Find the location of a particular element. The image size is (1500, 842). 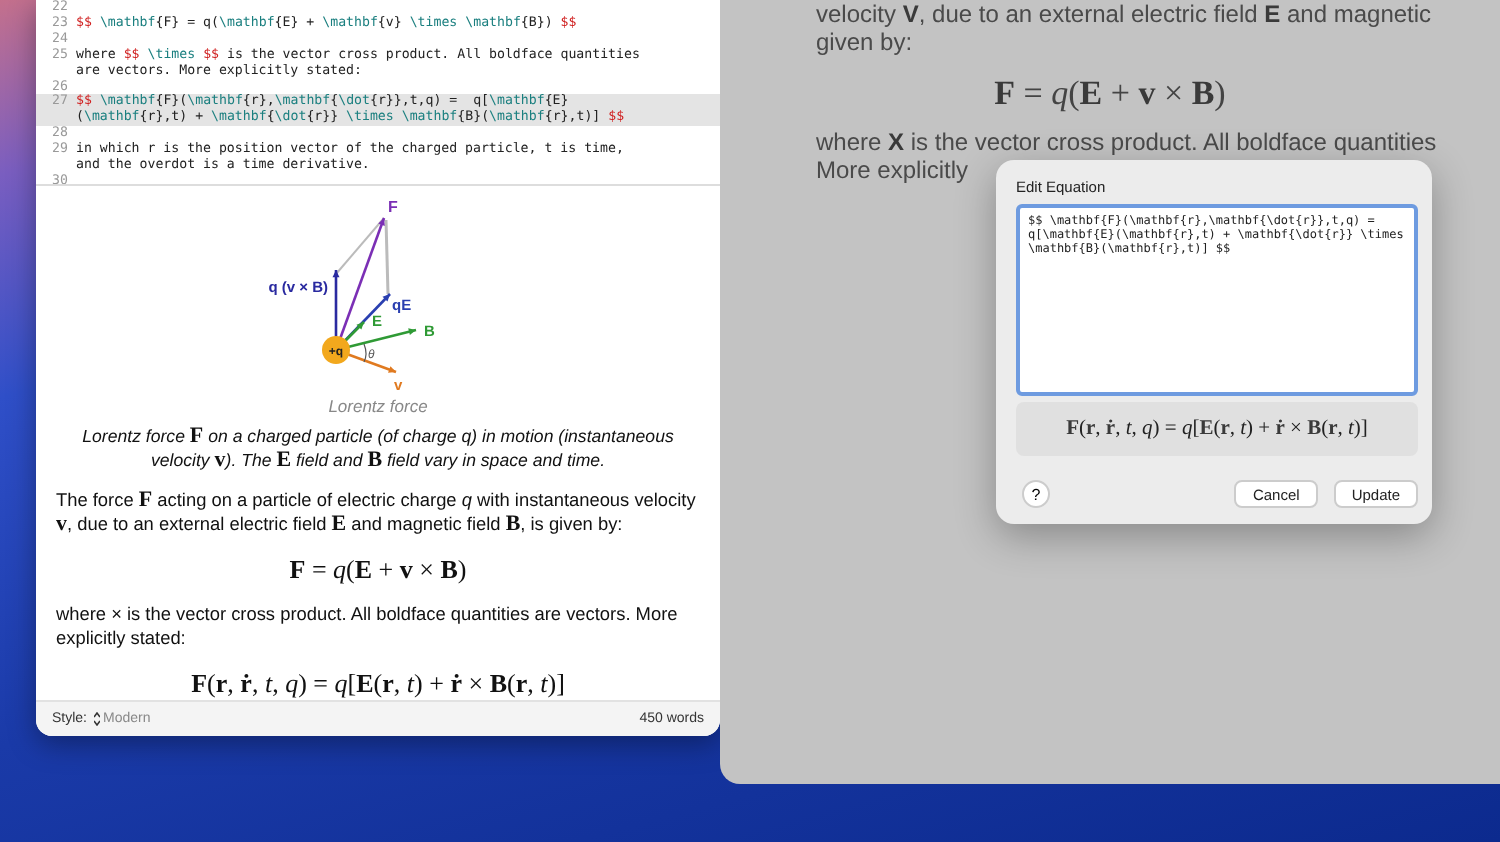

figure-caption: Lorentz force F on a charged particle (of charge q) in motion (instantaneous velocity v). The E field and B field vary in space and time. is located at coordinates (378, 447).